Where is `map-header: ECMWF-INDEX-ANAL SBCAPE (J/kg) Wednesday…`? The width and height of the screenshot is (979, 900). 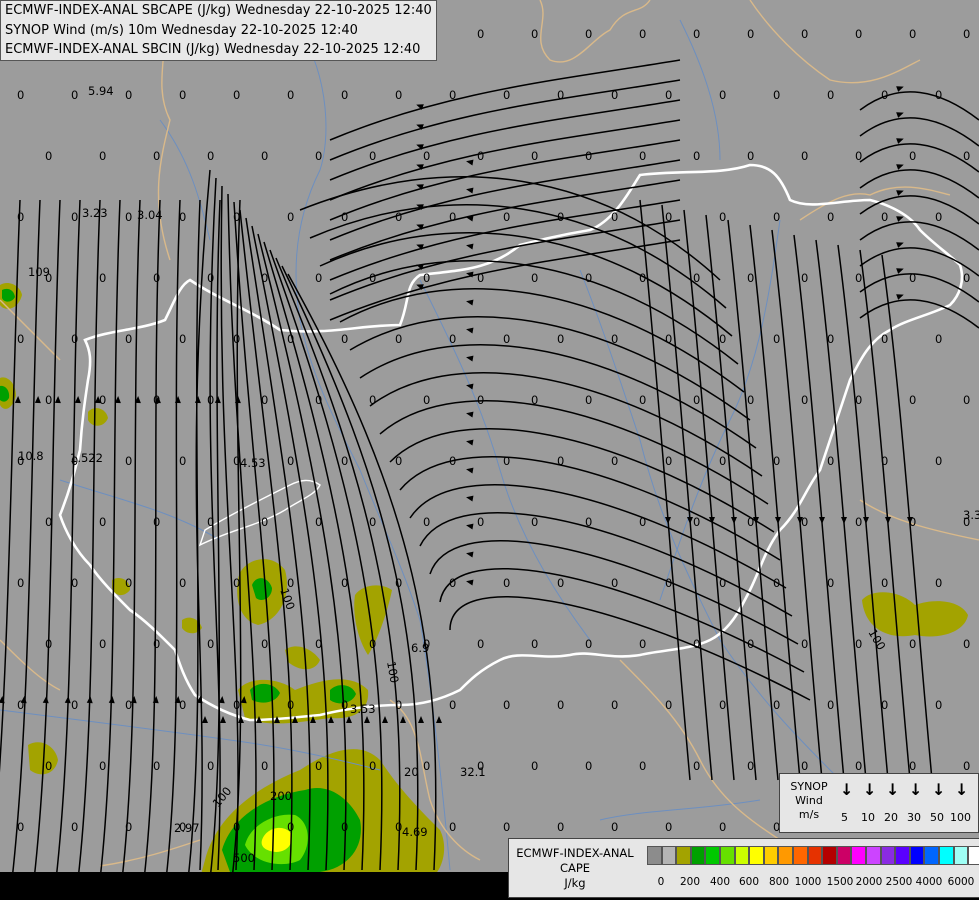 map-header: ECMWF-INDEX-ANAL SBCAPE (J/kg) Wednesday… is located at coordinates (218, 30).